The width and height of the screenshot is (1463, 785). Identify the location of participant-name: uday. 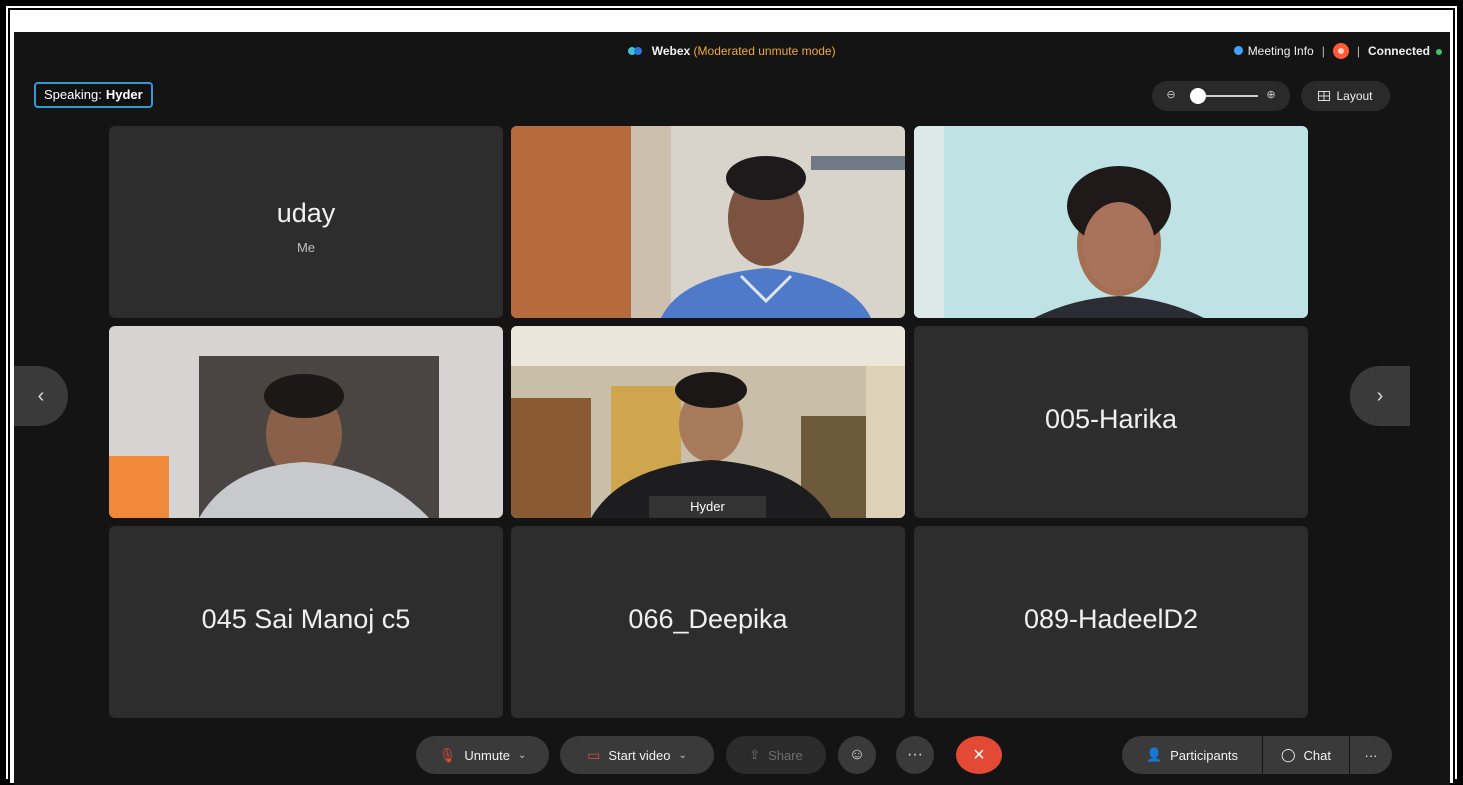
(306, 213).